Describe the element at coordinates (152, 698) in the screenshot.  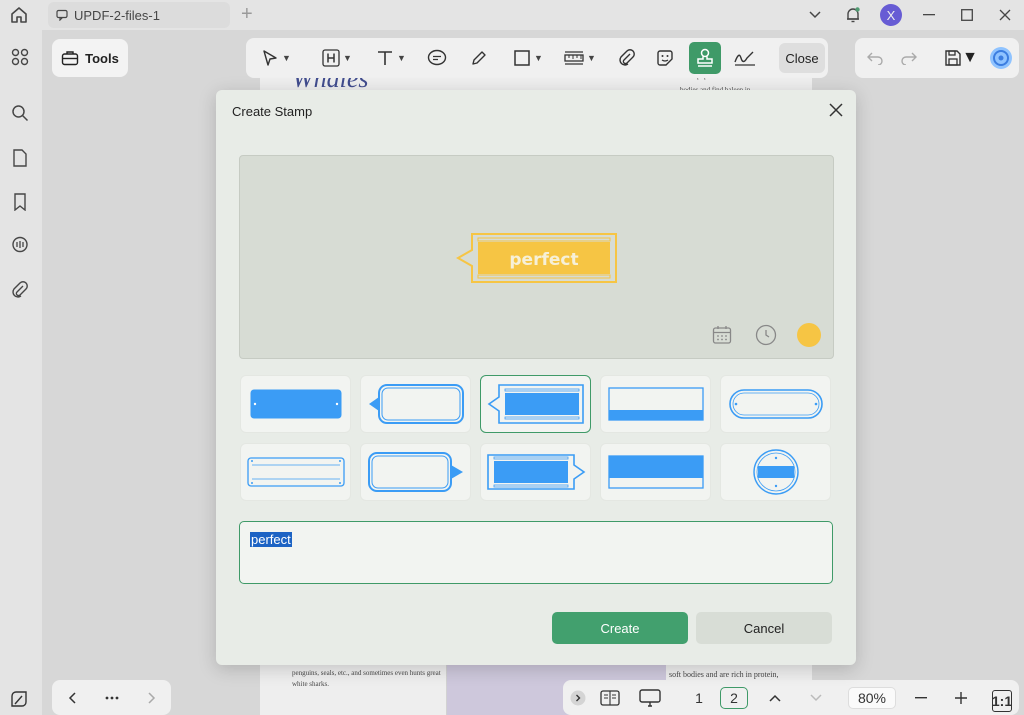
I see `next-icon` at that location.